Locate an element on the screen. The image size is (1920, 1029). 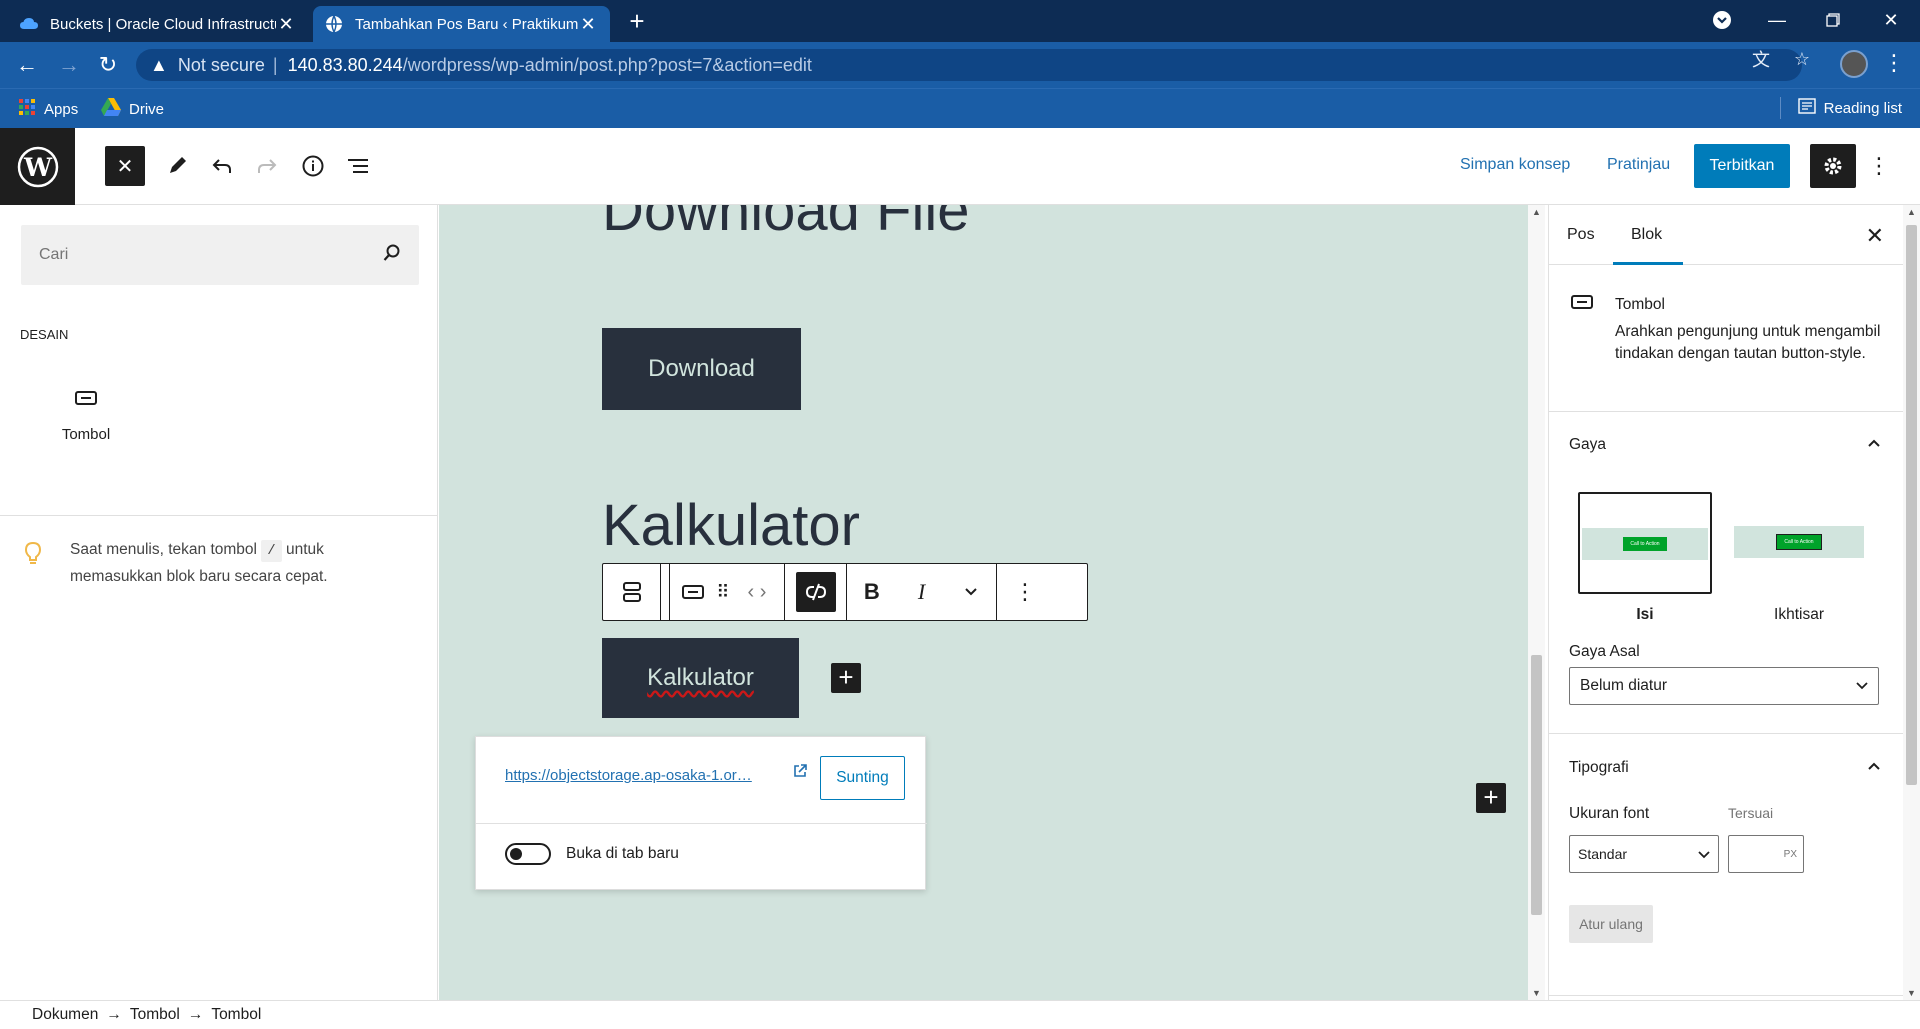
default-style-select: Belum diatur is located at coordinates (1724, 686).